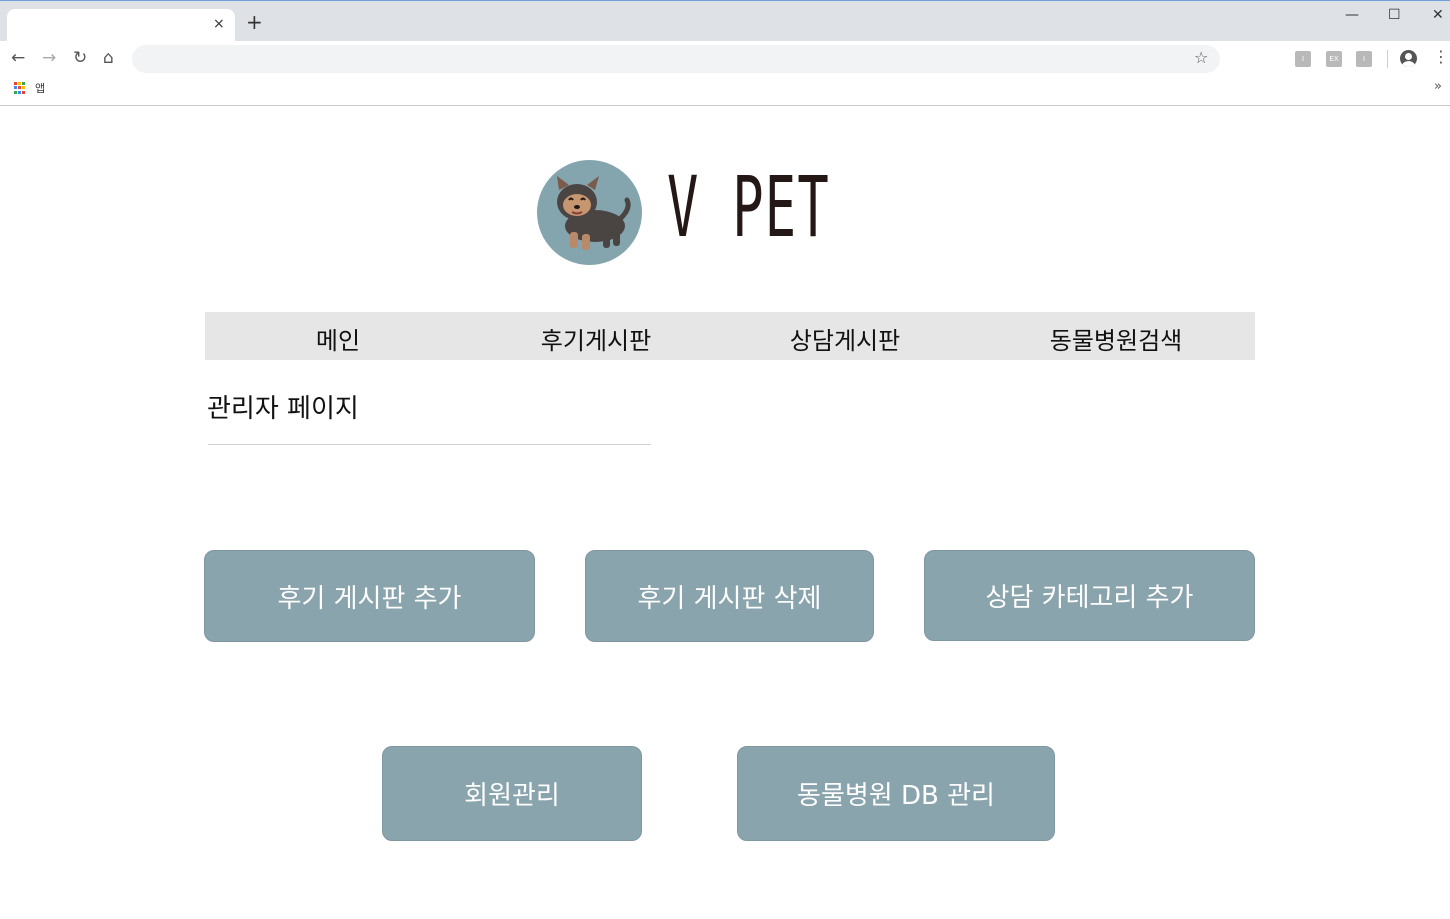  Describe the element at coordinates (725, 91) in the screenshot. I see `bookmarks-bar: 앱 »` at that location.